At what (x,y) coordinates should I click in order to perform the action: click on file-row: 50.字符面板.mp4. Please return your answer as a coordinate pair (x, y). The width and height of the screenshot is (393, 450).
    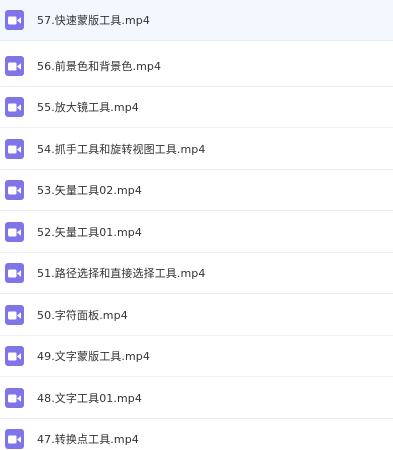
    Looking at the image, I should click on (196, 315).